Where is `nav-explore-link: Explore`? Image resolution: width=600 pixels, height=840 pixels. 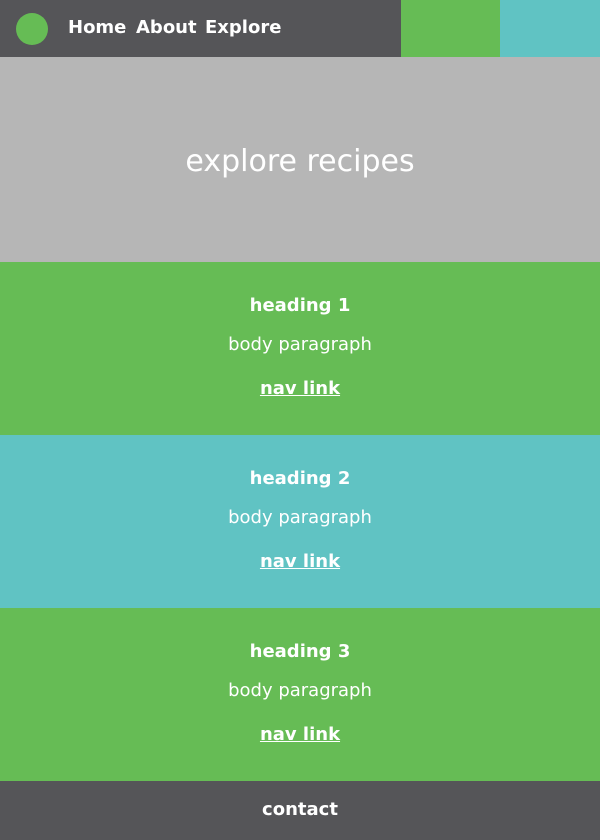
nav-explore-link: Explore is located at coordinates (243, 28).